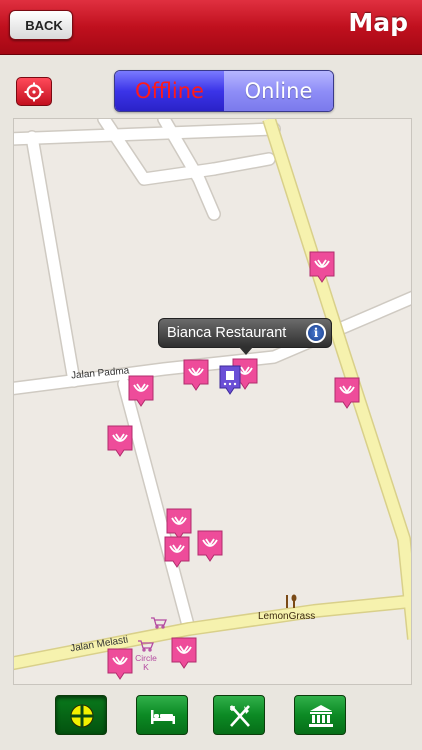 The height and width of the screenshot is (750, 422). What do you see at coordinates (278, 91) in the screenshot?
I see `online-segment: Online` at bounding box center [278, 91].